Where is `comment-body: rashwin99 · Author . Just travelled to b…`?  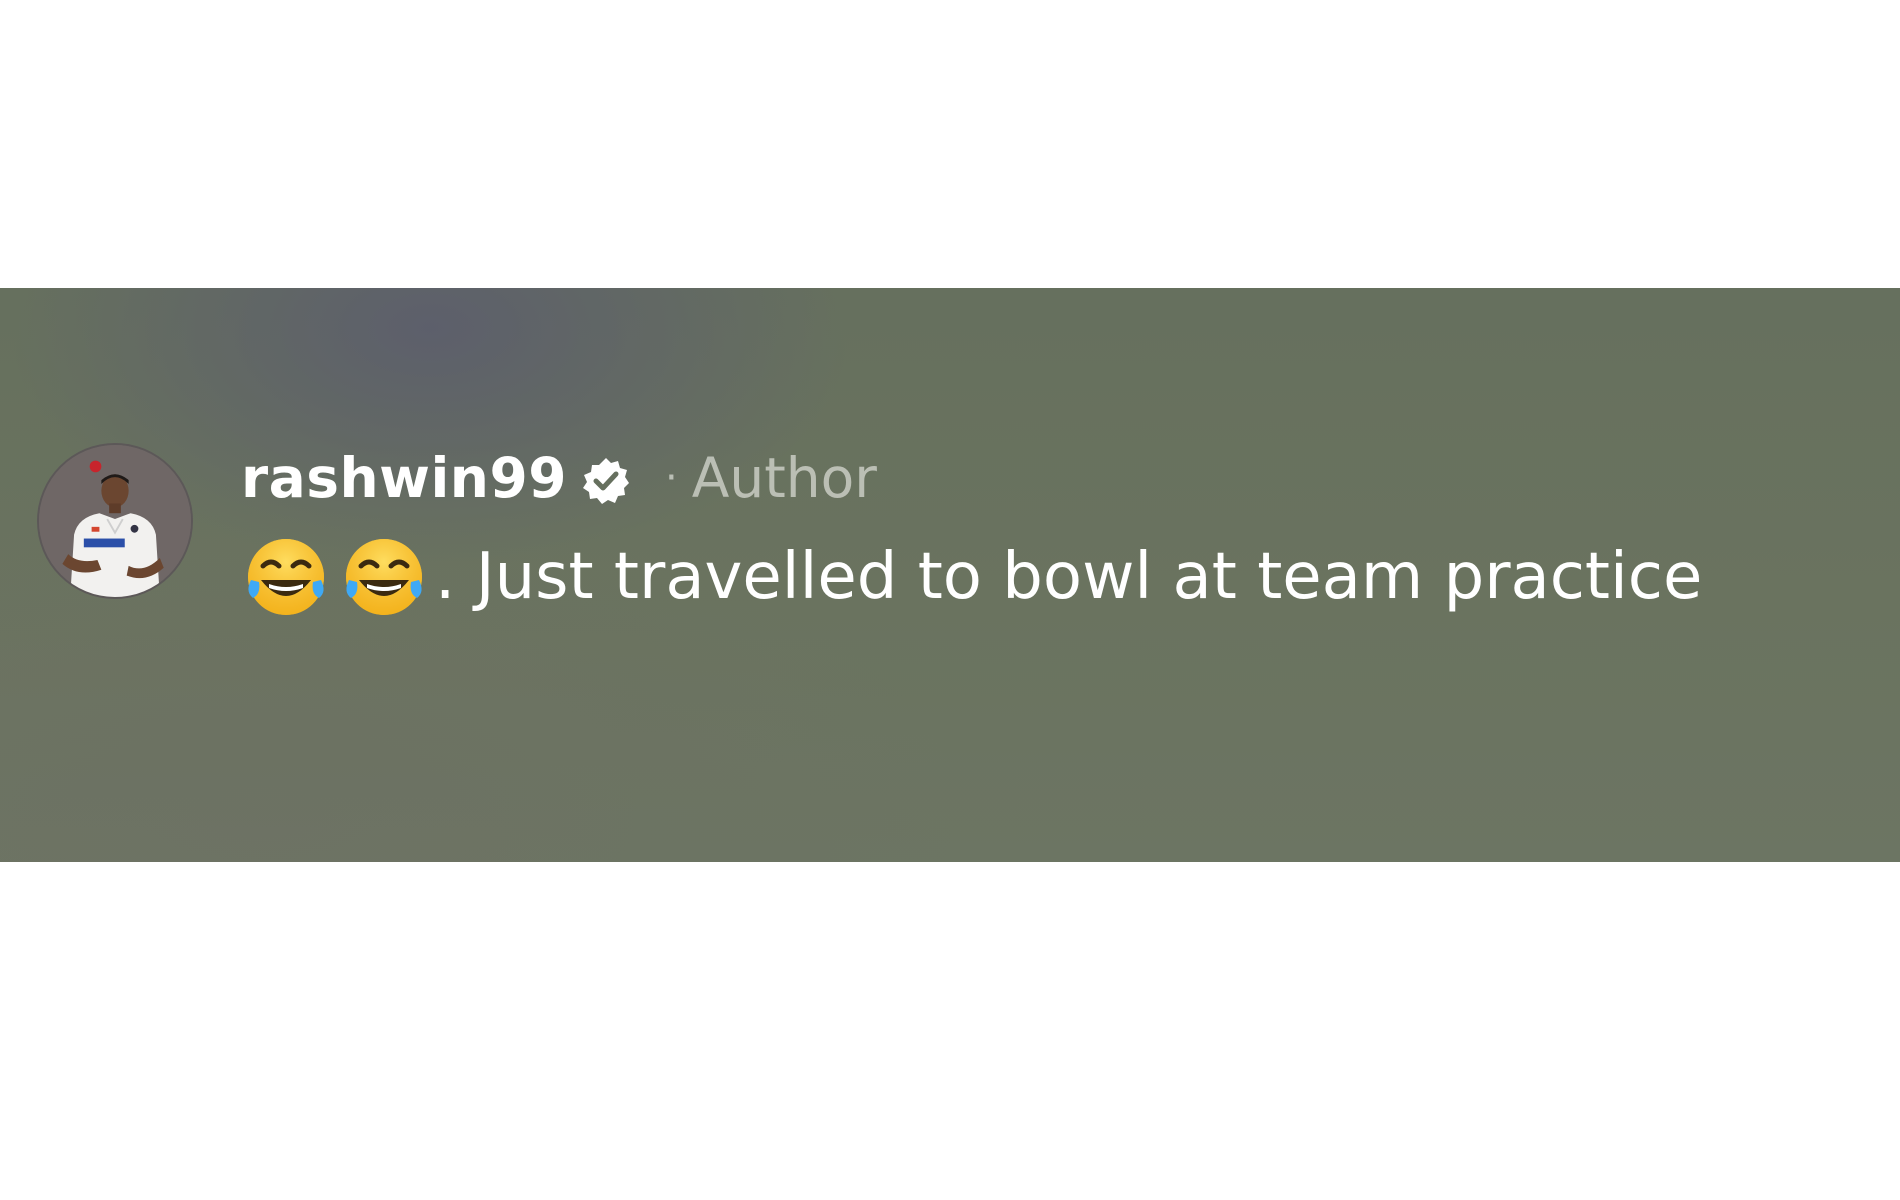
comment-body: rashwin99 · Author . Just travelled to b… is located at coordinates (1010, 529).